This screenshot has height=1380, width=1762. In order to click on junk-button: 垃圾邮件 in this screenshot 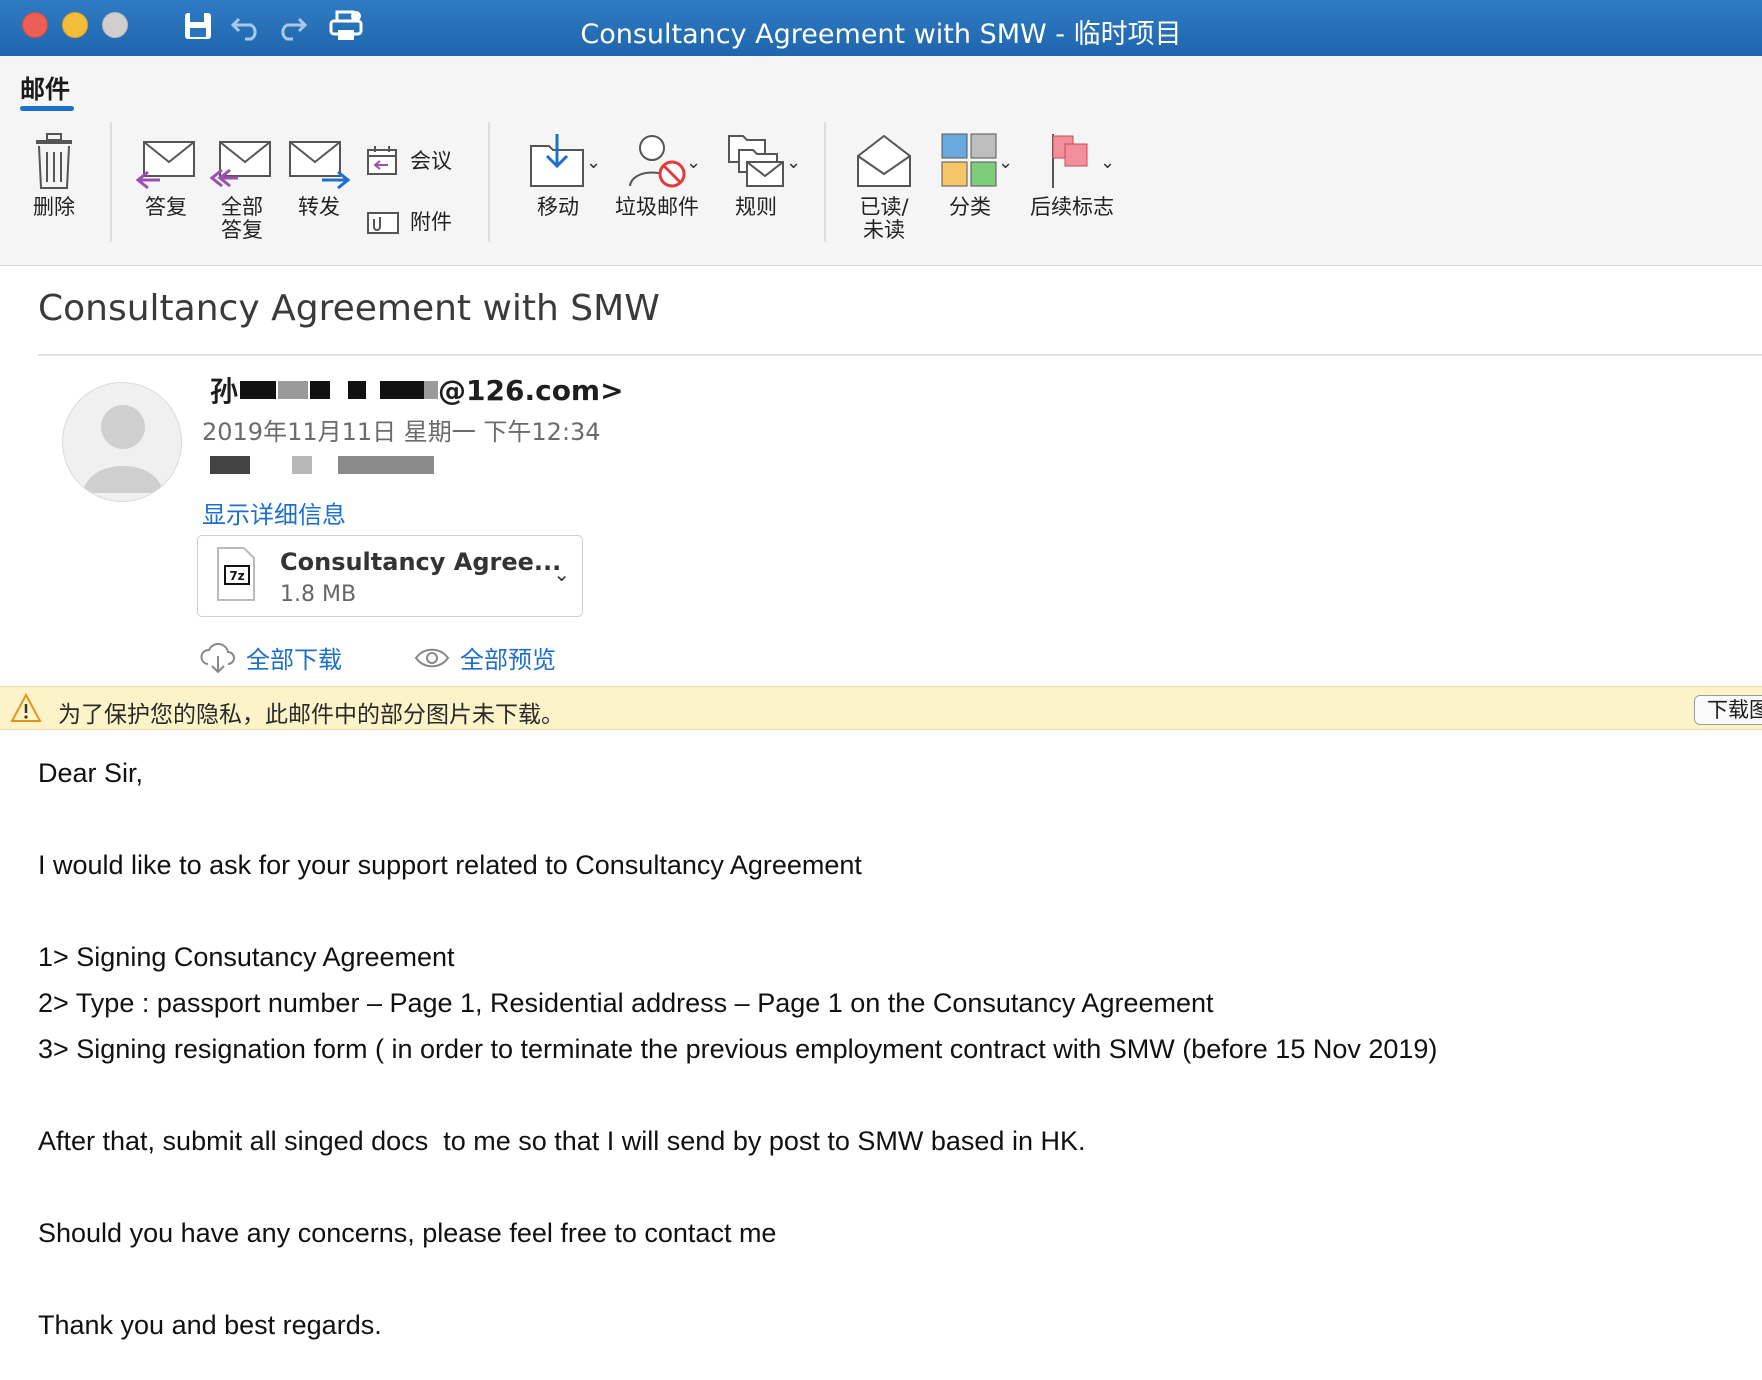, I will do `click(657, 175)`.